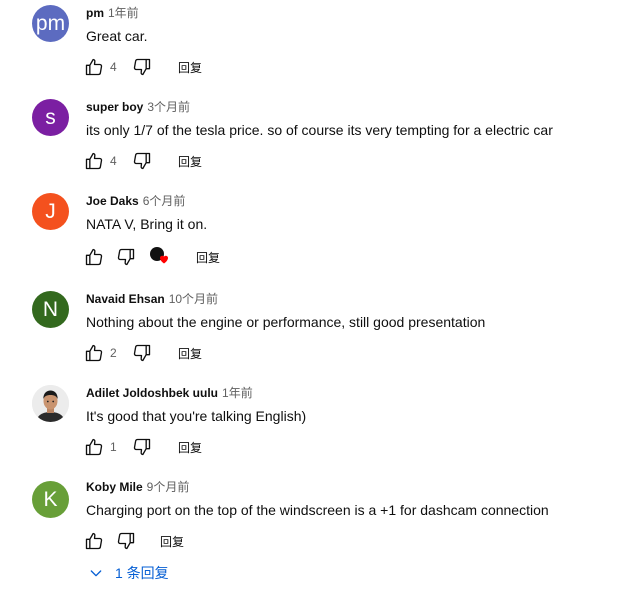 This screenshot has height=595, width=640. I want to click on comment-header: pm 1年前, so click(112, 13).